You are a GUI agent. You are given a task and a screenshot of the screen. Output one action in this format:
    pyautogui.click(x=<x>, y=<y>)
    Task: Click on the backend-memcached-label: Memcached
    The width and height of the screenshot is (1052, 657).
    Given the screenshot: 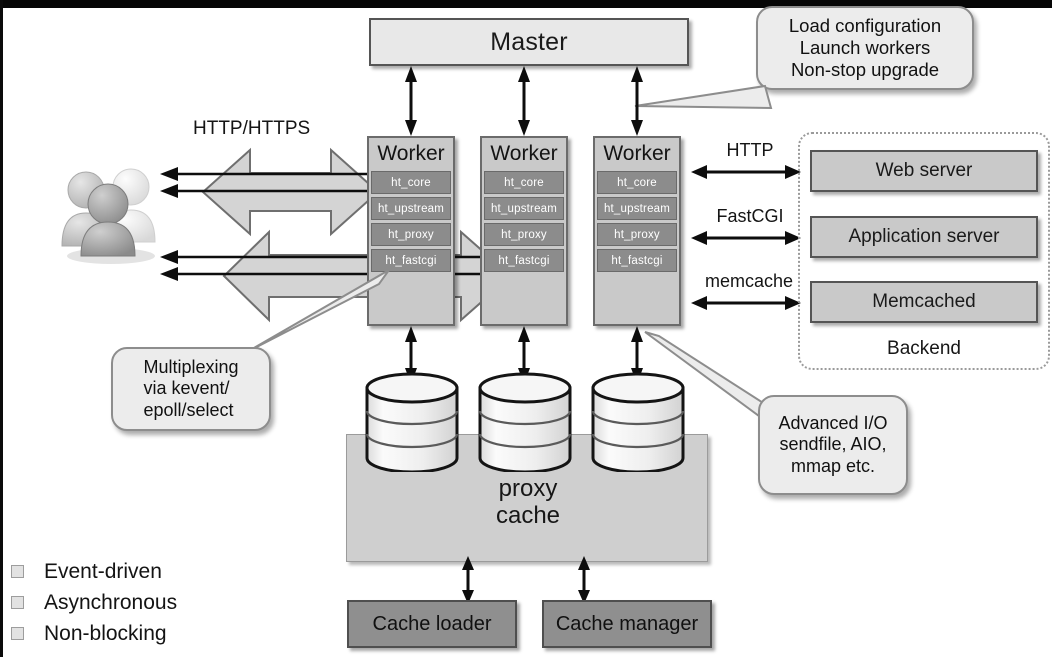 What is the action you would take?
    pyautogui.click(x=924, y=301)
    